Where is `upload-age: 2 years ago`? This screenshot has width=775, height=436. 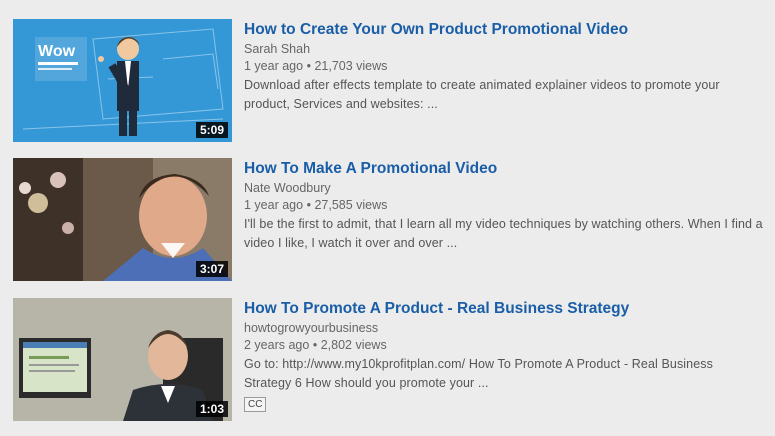 upload-age: 2 years ago is located at coordinates (277, 345).